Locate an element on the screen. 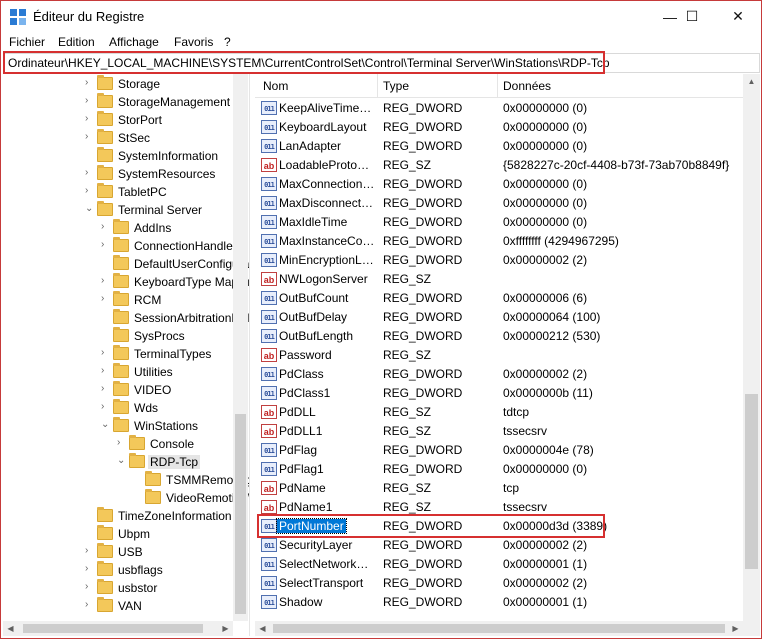 The image size is (762, 639). tree-item: VideoRemotingWindowNames is located at coordinates (126, 498).